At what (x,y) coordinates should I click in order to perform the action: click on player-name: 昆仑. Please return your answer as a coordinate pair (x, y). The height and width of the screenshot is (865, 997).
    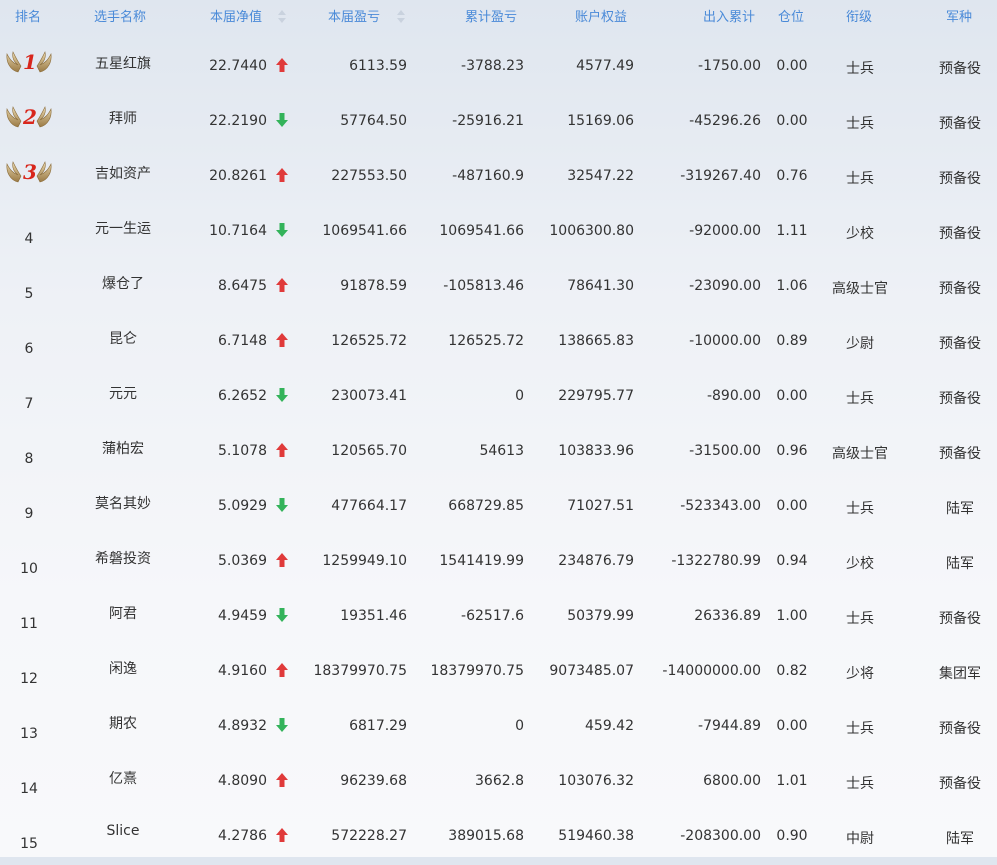
    Looking at the image, I should click on (123, 338).